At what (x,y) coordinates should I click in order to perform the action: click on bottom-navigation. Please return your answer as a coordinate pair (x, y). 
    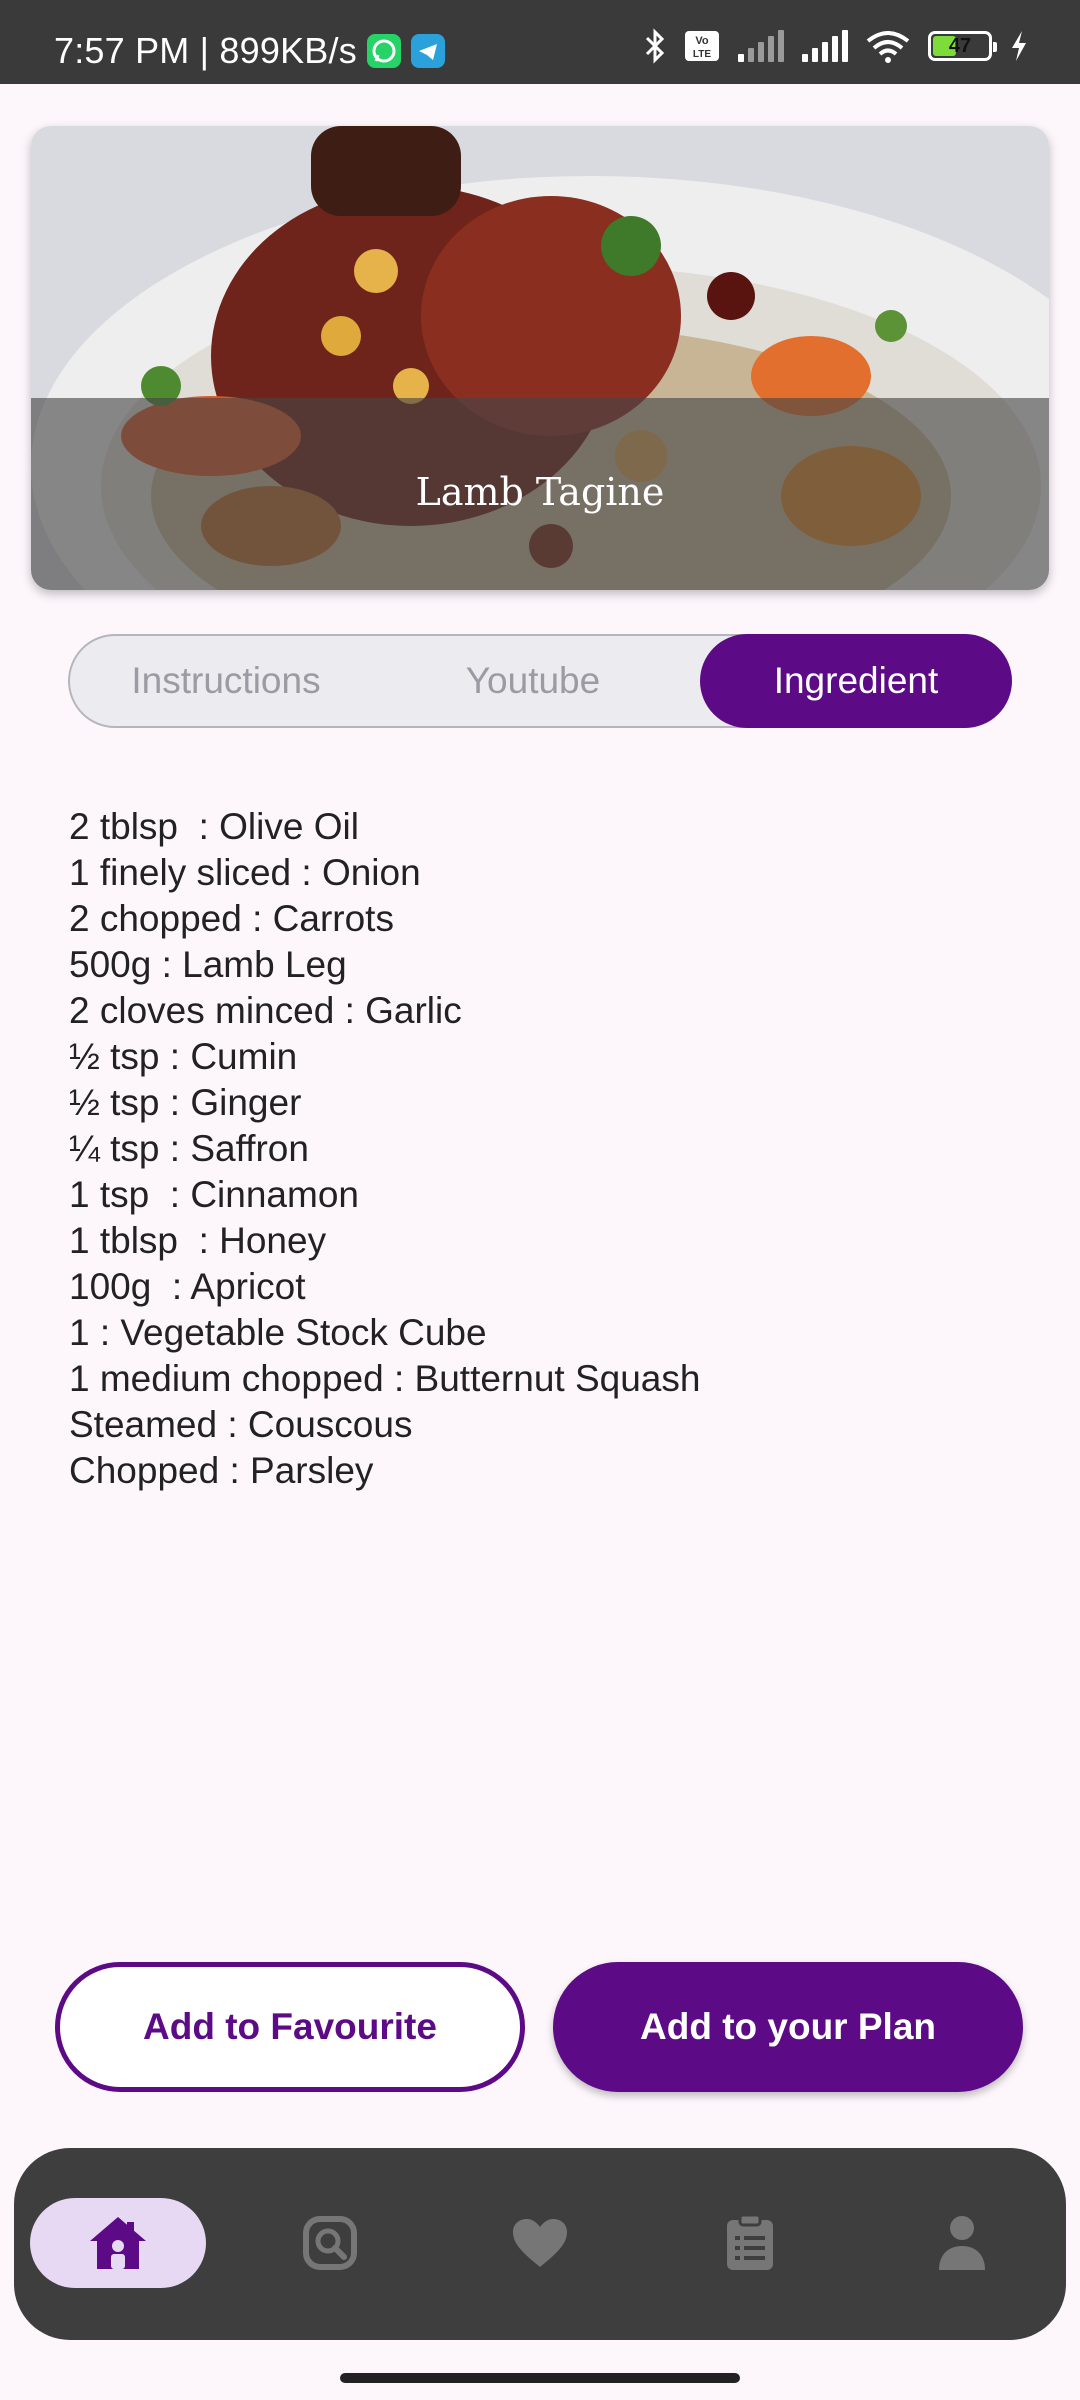
    Looking at the image, I should click on (540, 2244).